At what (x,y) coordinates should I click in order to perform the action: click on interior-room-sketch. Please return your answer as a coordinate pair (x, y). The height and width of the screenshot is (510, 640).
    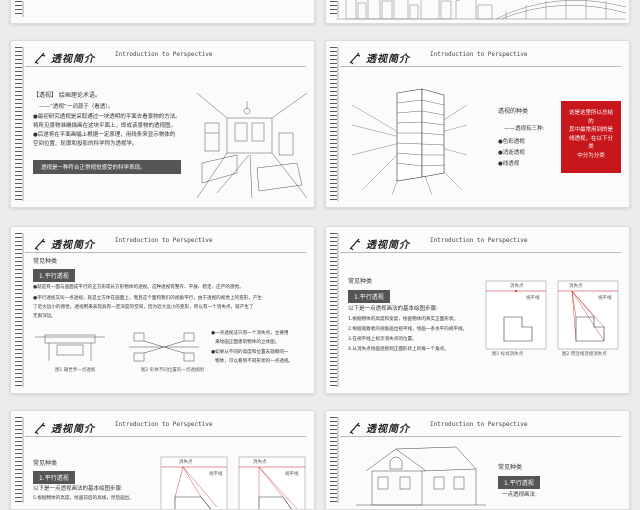
    Looking at the image, I should click on (252, 145).